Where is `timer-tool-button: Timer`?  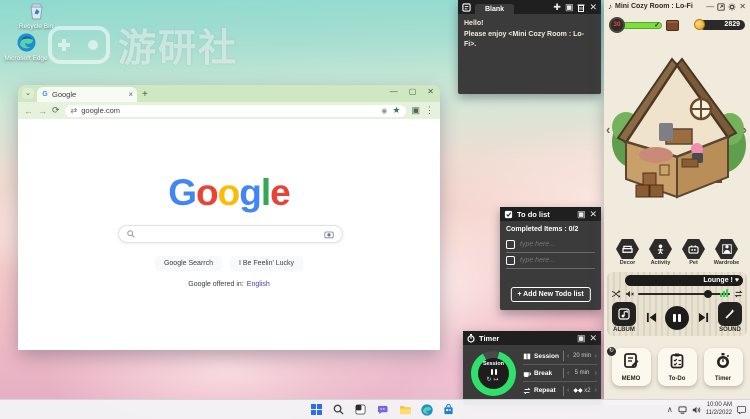
timer-tool-button: Timer is located at coordinates (723, 367).